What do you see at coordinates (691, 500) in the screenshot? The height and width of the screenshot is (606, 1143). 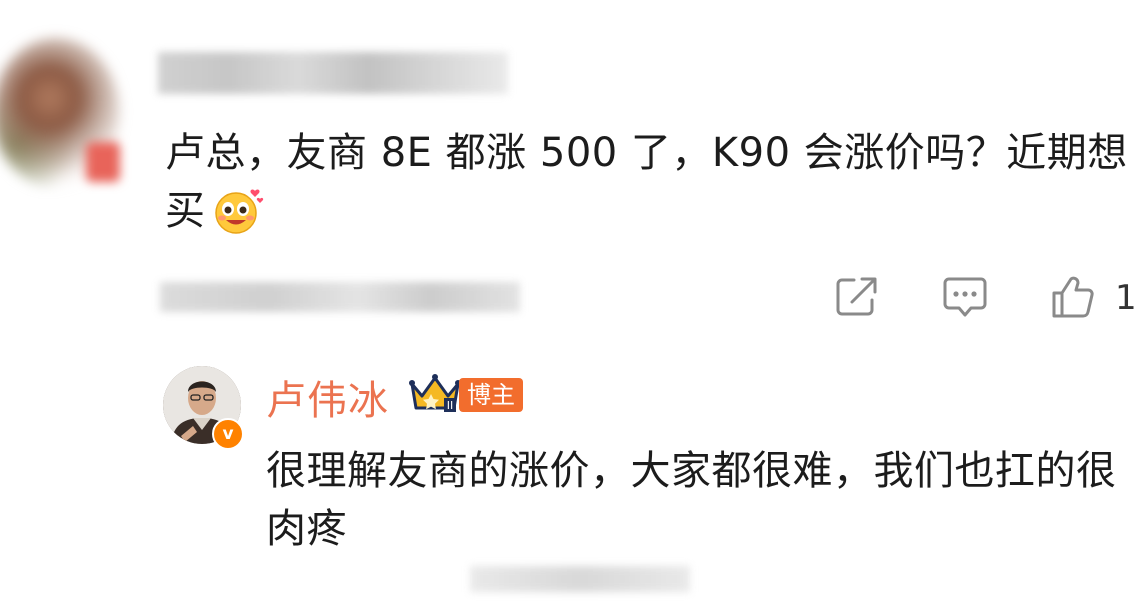 I see `reply-body: 很理解友商的涨价，大家都很难，我们也扛的很肉疼` at bounding box center [691, 500].